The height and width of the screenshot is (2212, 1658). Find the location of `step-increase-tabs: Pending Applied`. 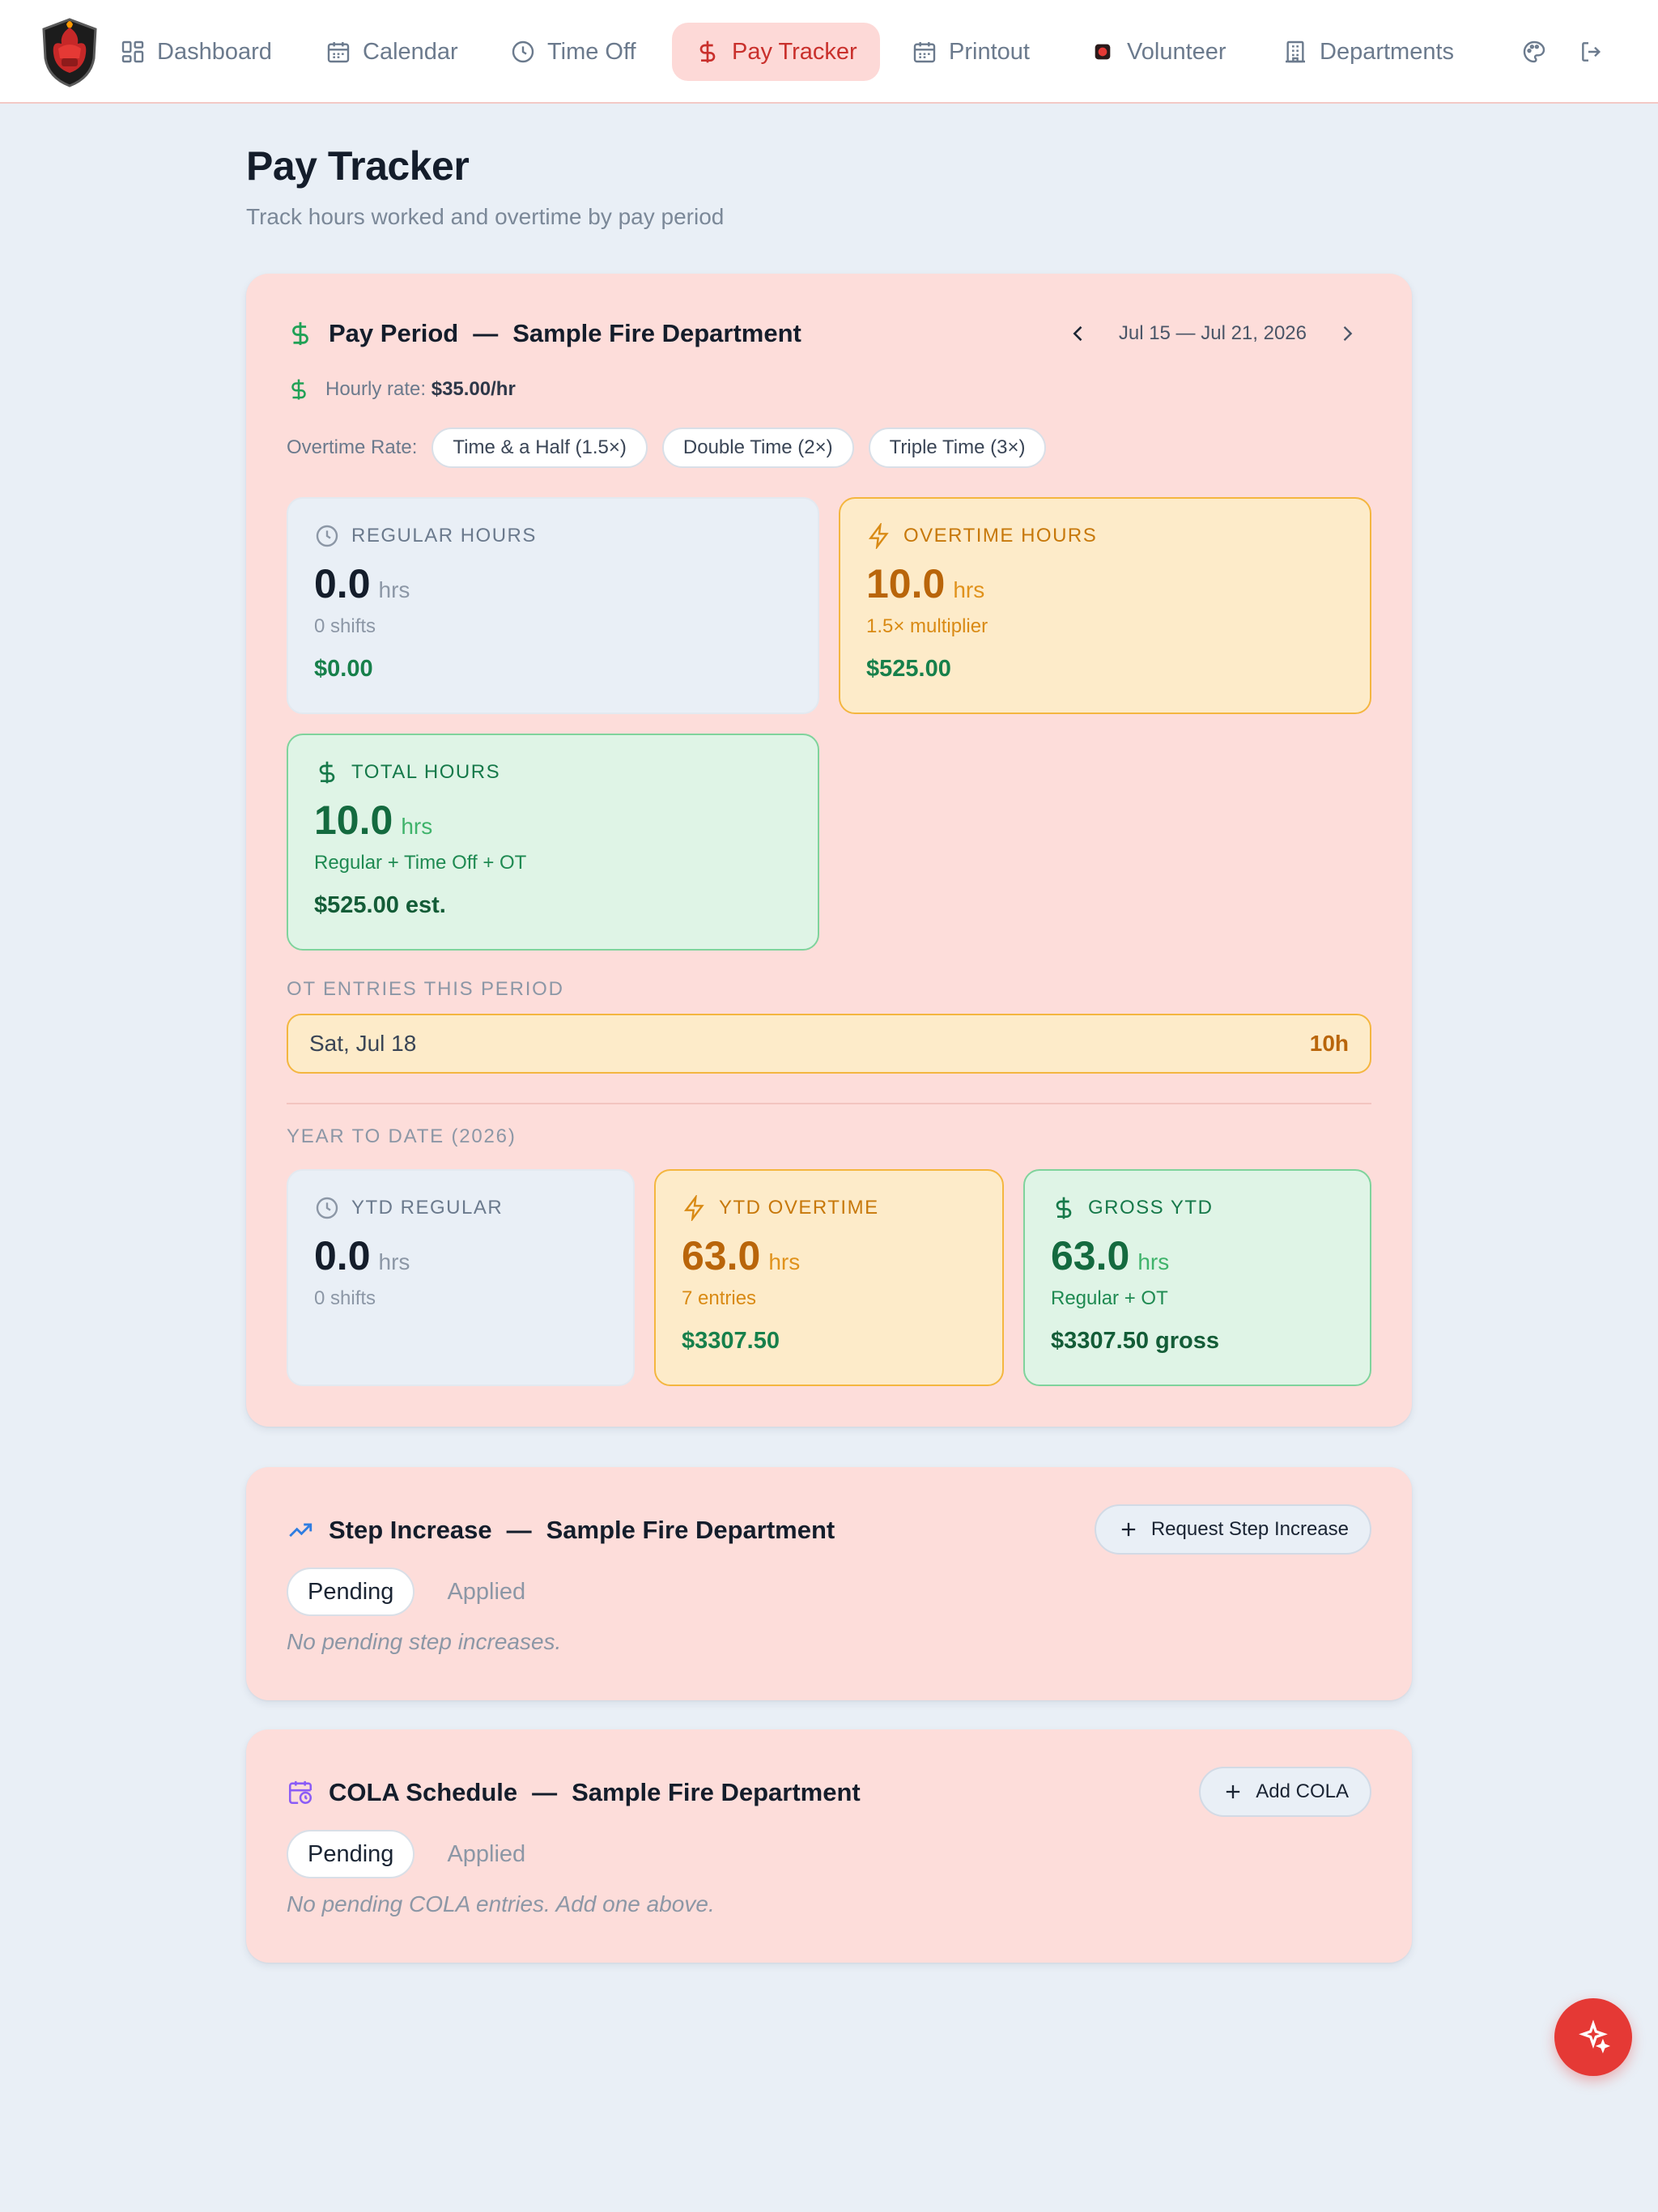

step-increase-tabs: Pending Applied is located at coordinates (416, 1592).